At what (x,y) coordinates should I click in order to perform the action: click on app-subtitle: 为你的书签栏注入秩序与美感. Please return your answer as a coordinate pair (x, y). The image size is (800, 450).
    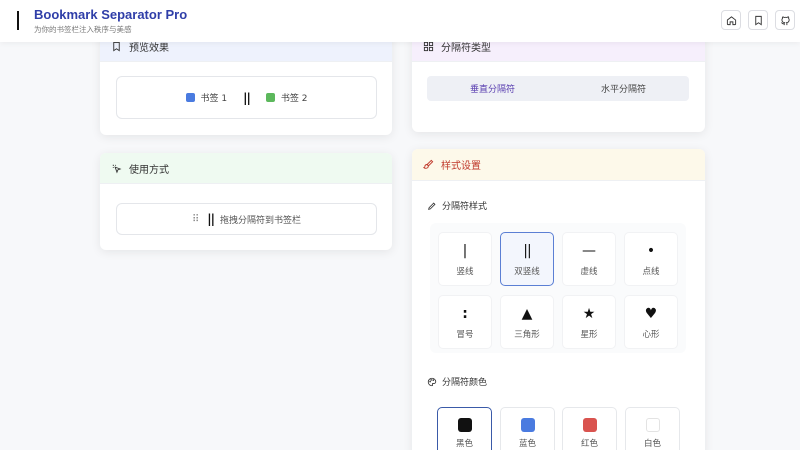
    Looking at the image, I should click on (83, 29).